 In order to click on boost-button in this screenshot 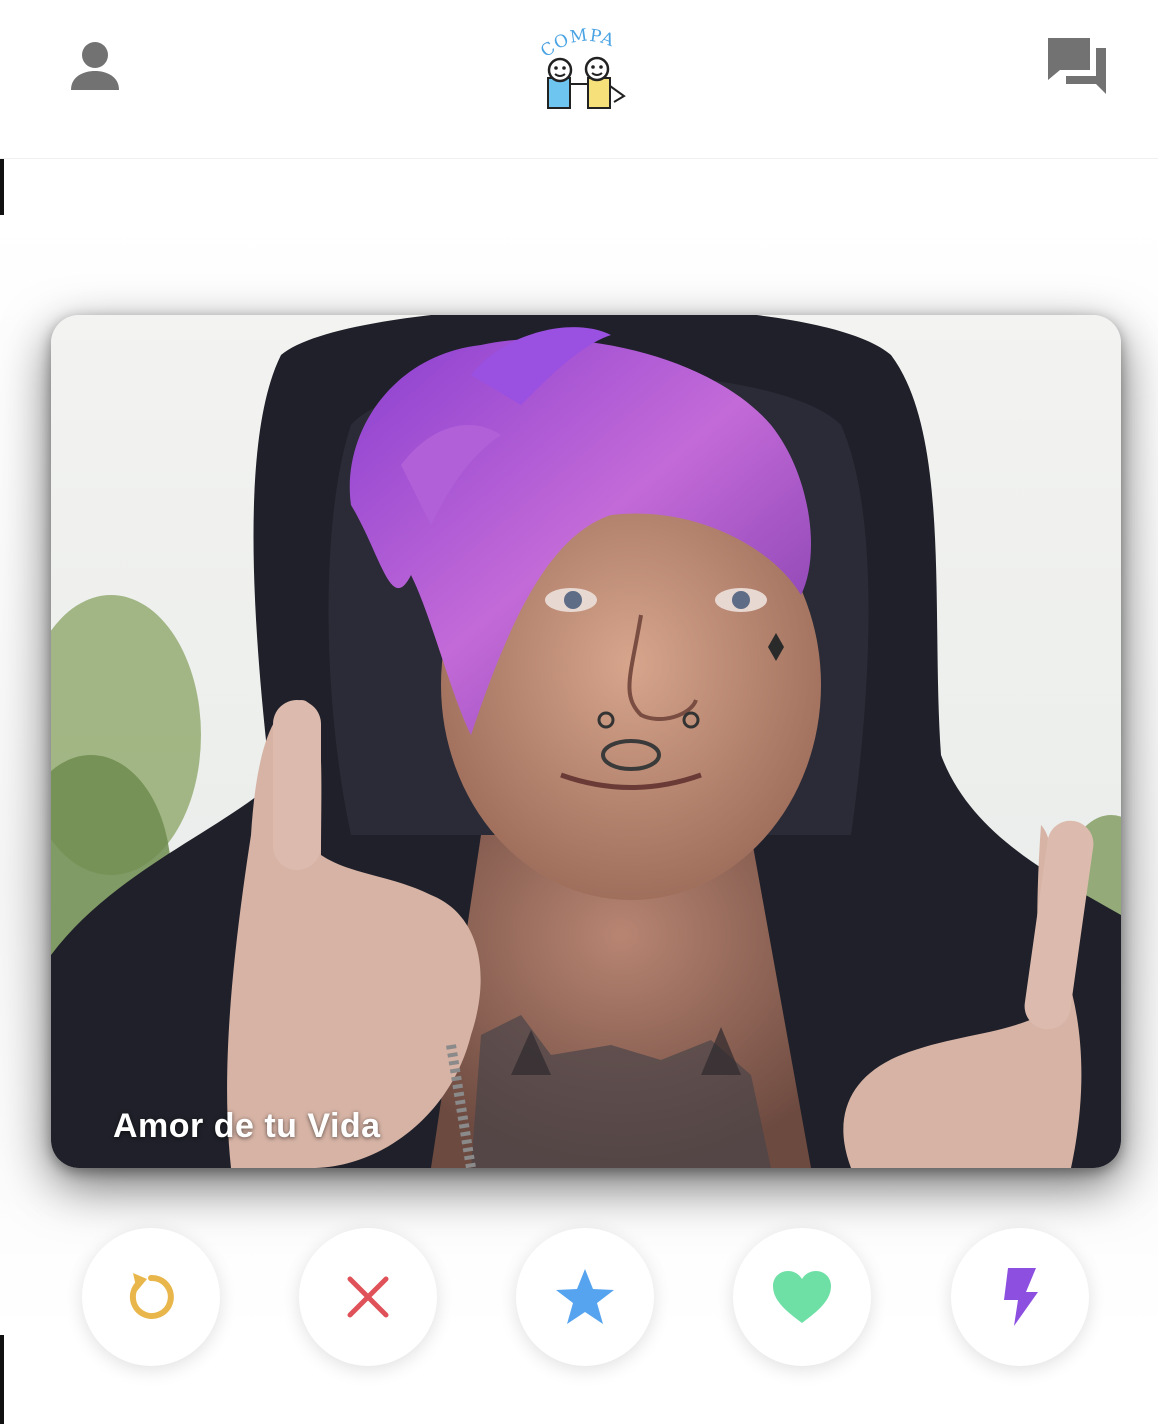, I will do `click(1020, 1297)`.